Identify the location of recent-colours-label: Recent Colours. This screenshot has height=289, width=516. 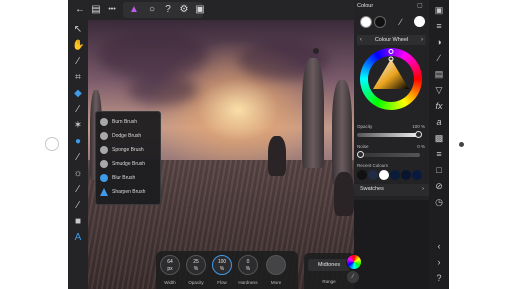
(373, 165).